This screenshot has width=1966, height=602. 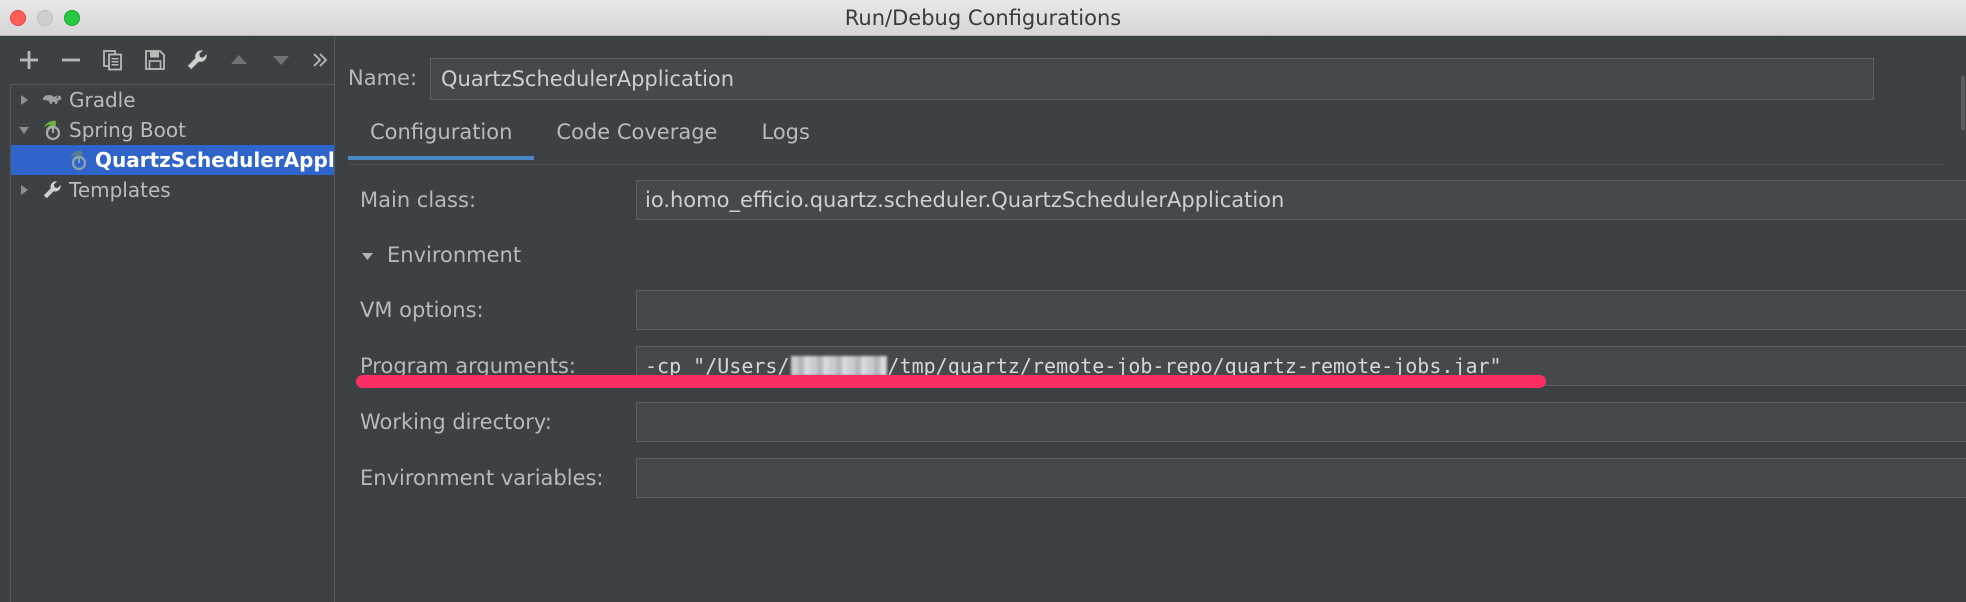 What do you see at coordinates (127, 130) in the screenshot?
I see `sidebar-item-label: Spring Boot` at bounding box center [127, 130].